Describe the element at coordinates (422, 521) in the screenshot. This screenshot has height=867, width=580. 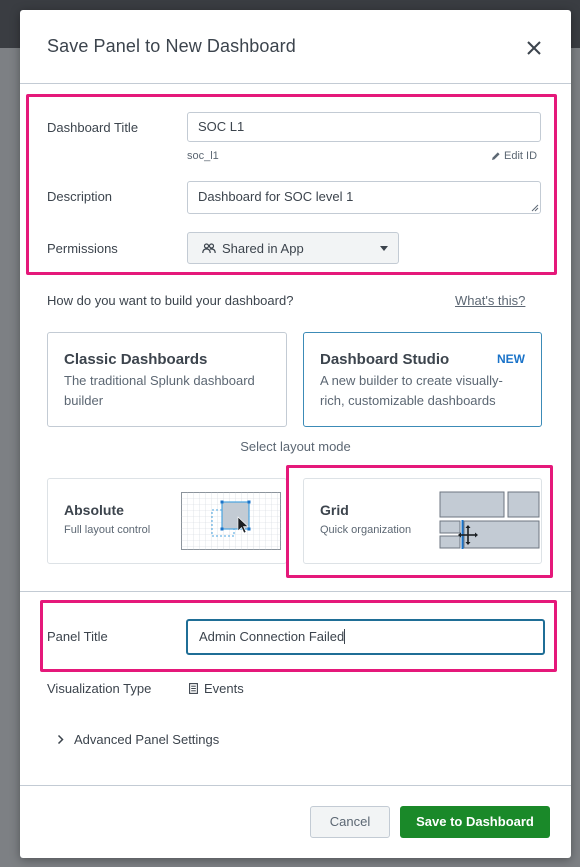
I see `layout-grid-option: Grid Quick organization` at that location.